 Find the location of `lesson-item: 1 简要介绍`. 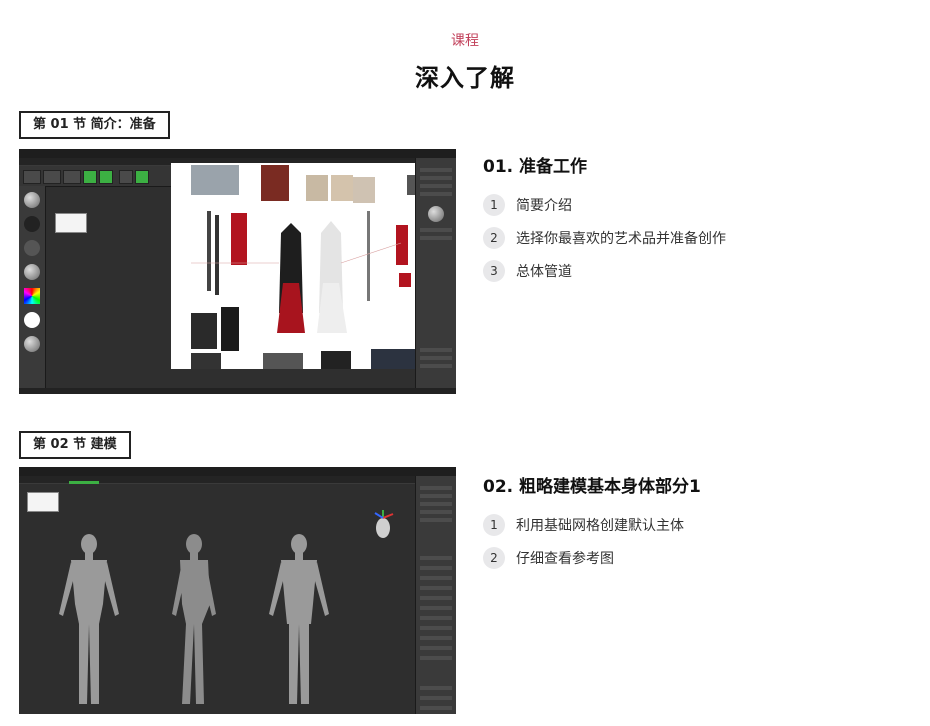

lesson-item: 1 简要介绍 is located at coordinates (527, 205).